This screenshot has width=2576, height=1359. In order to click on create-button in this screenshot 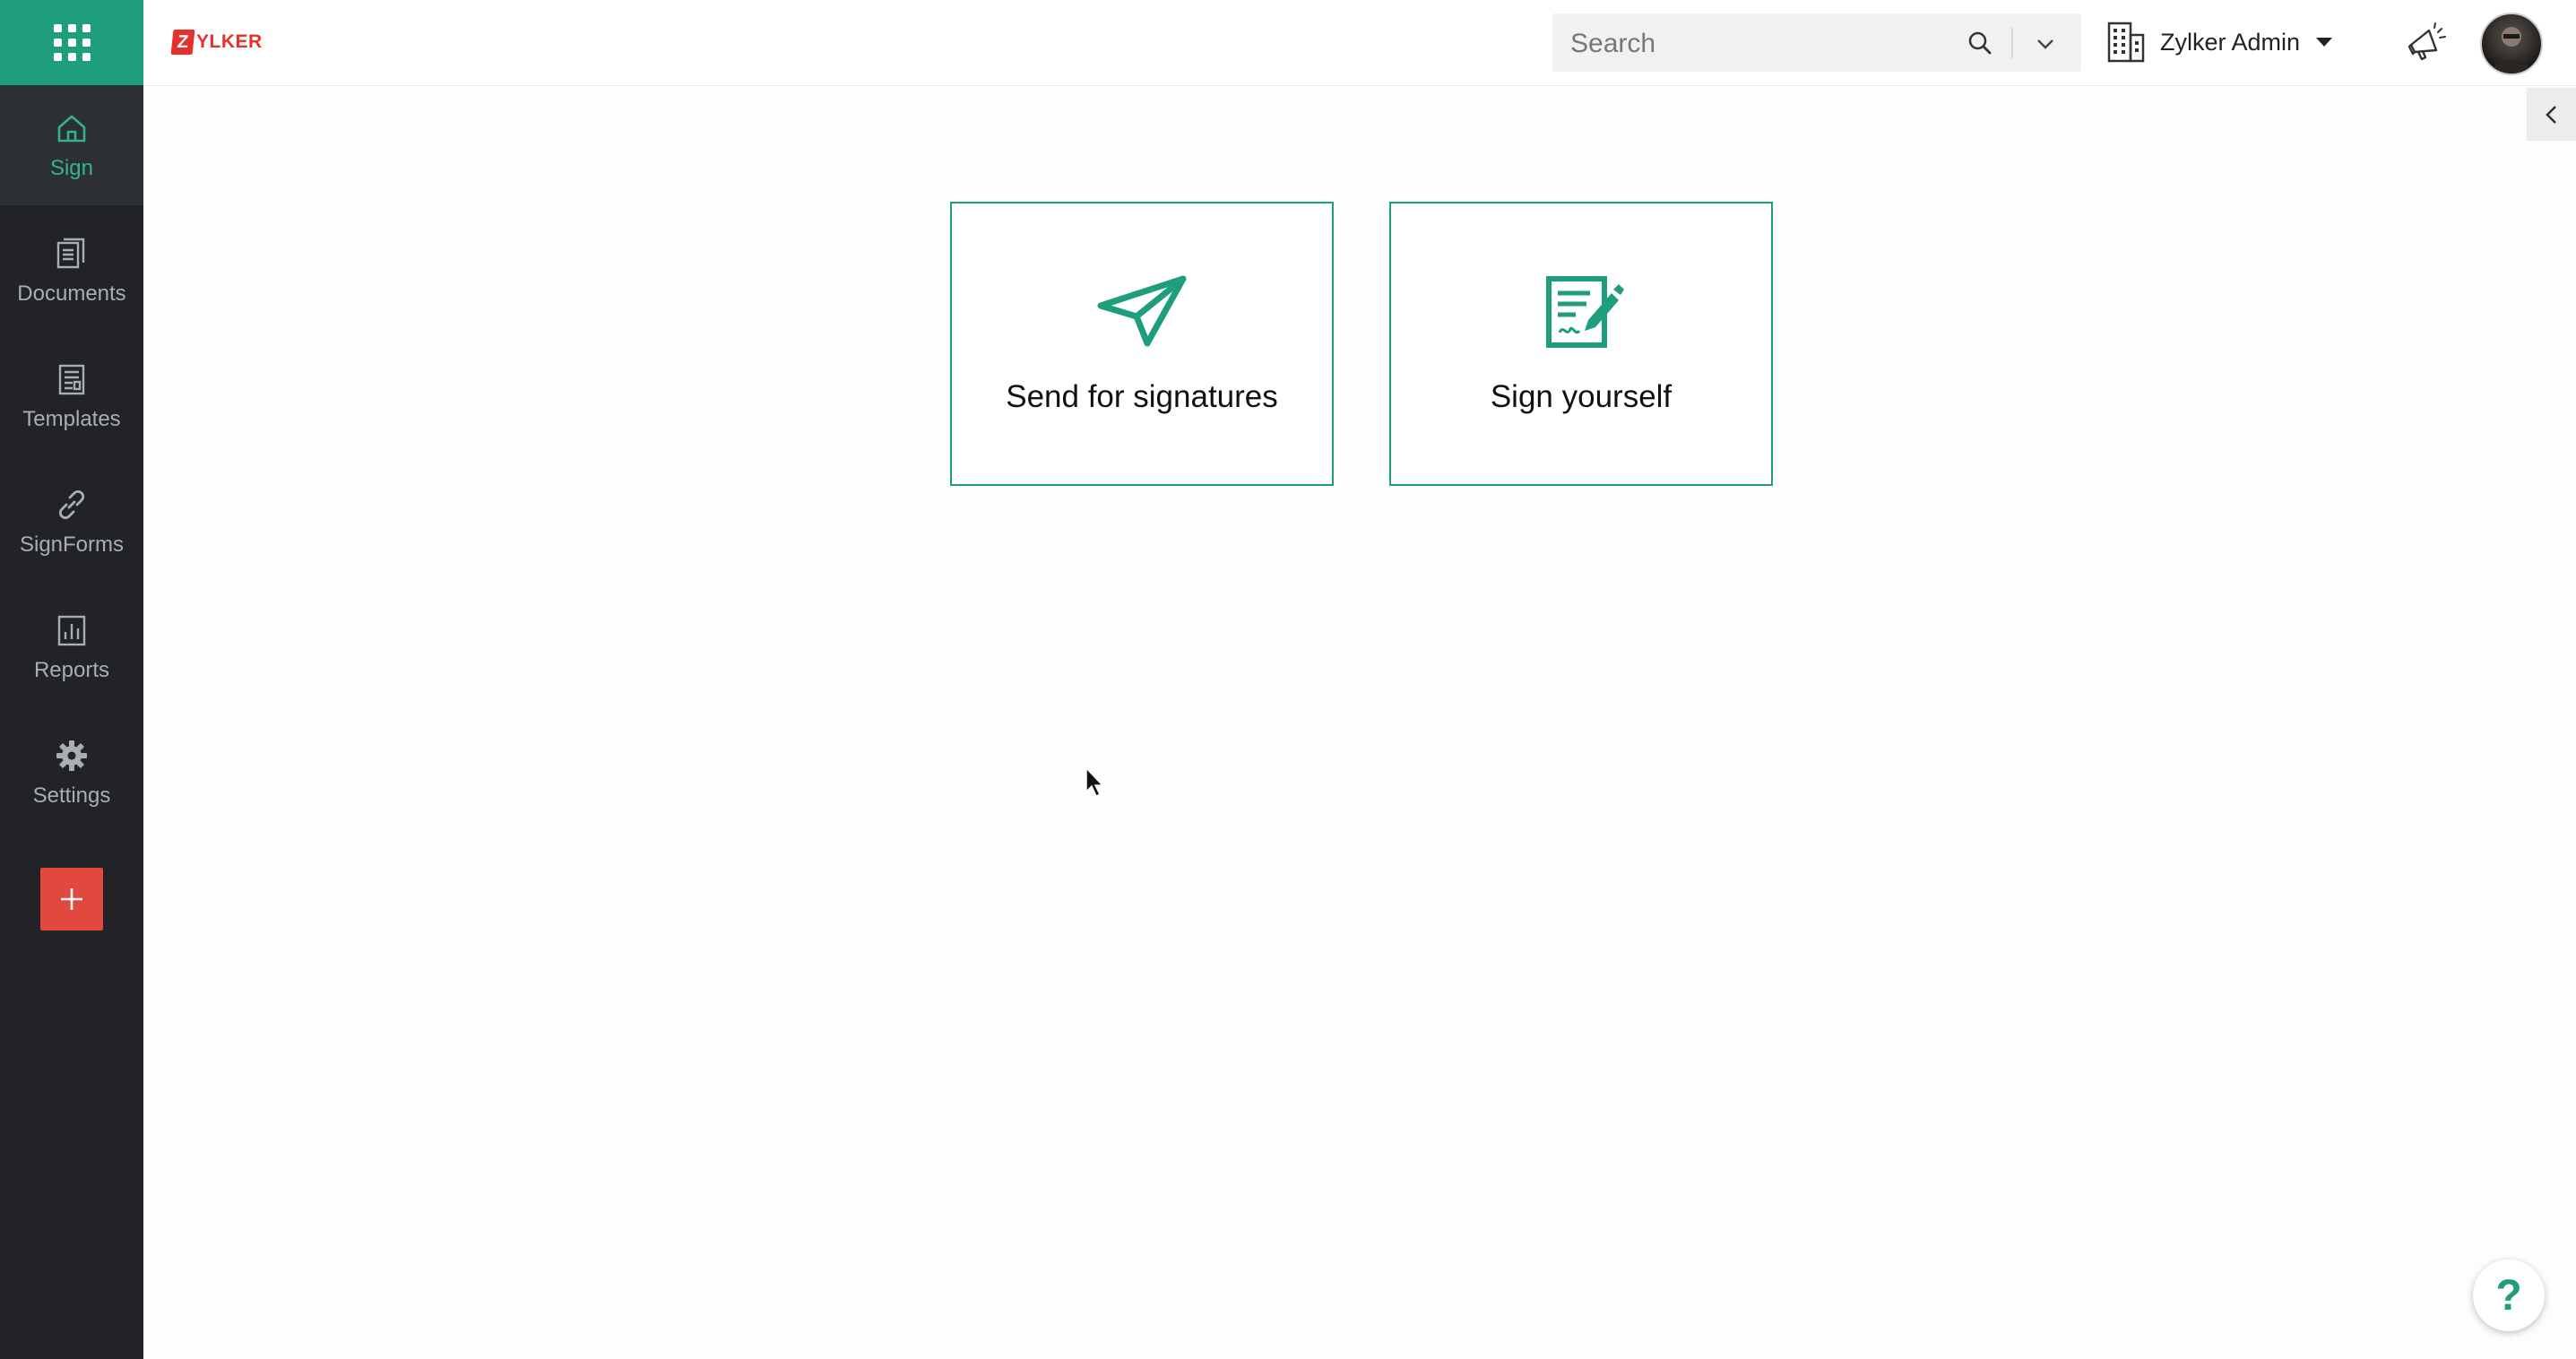, I will do `click(71, 899)`.